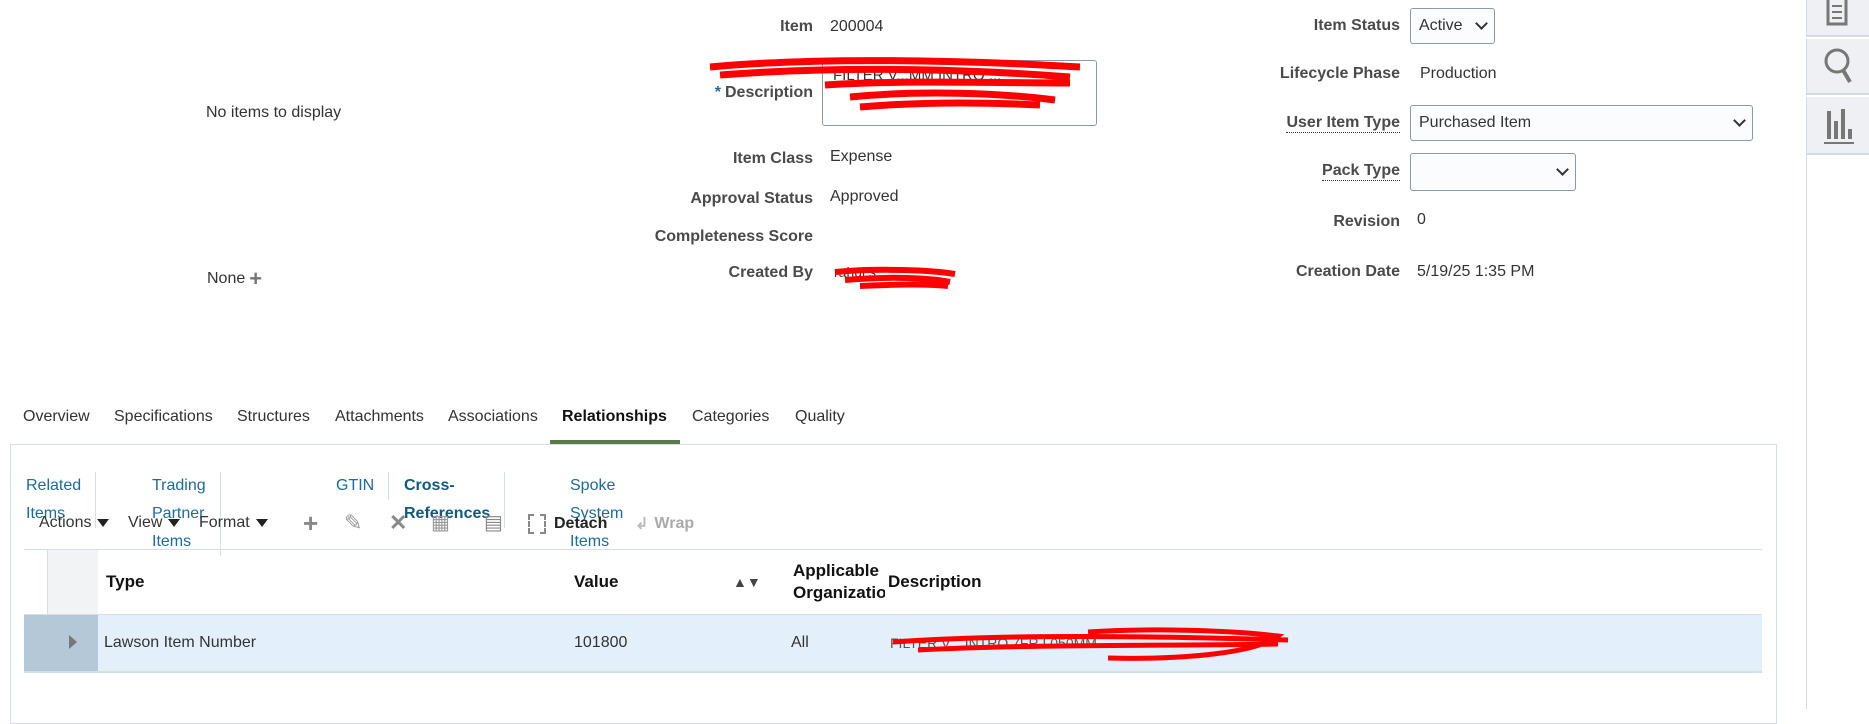 The height and width of the screenshot is (724, 1869). What do you see at coordinates (356, 486) in the screenshot?
I see `subtab-gtin: GTIN` at bounding box center [356, 486].